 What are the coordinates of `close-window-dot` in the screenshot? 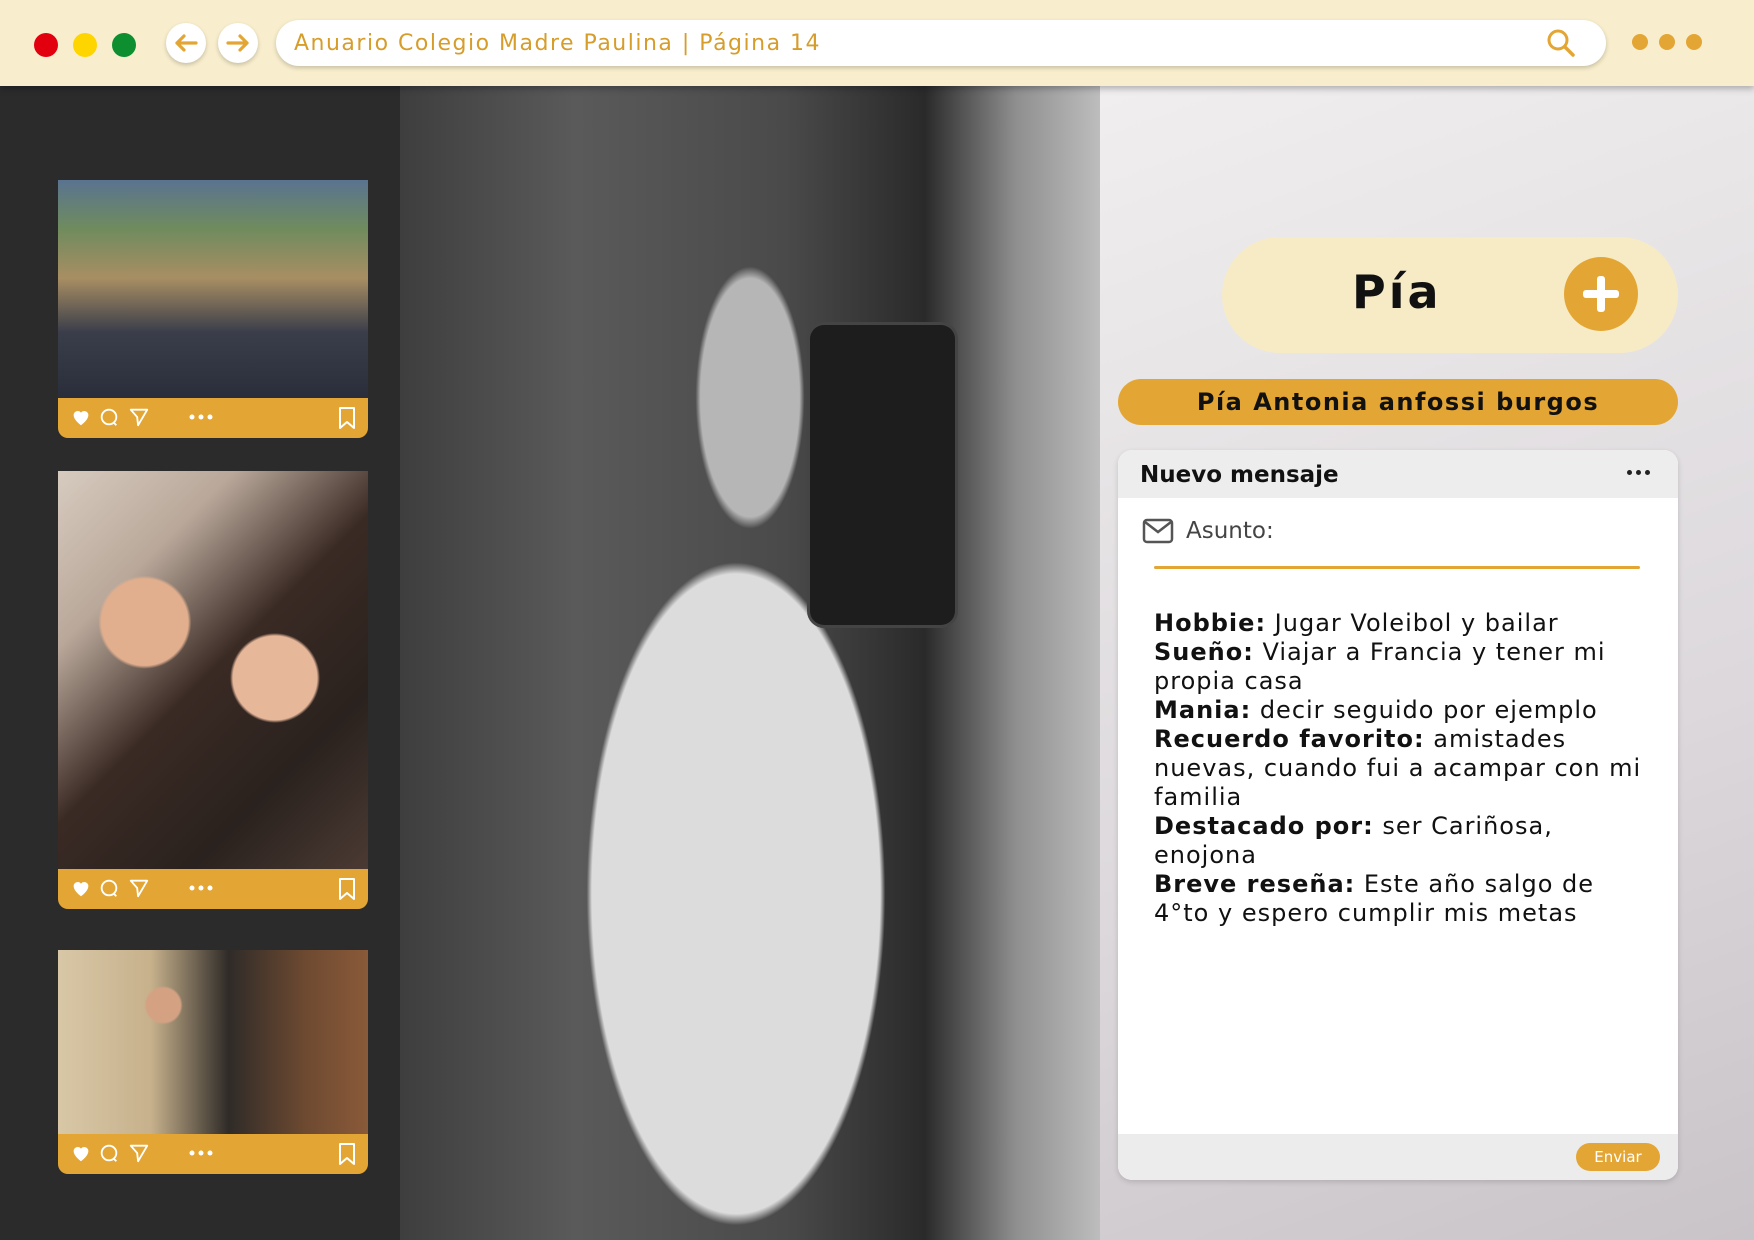 It's located at (46, 45).